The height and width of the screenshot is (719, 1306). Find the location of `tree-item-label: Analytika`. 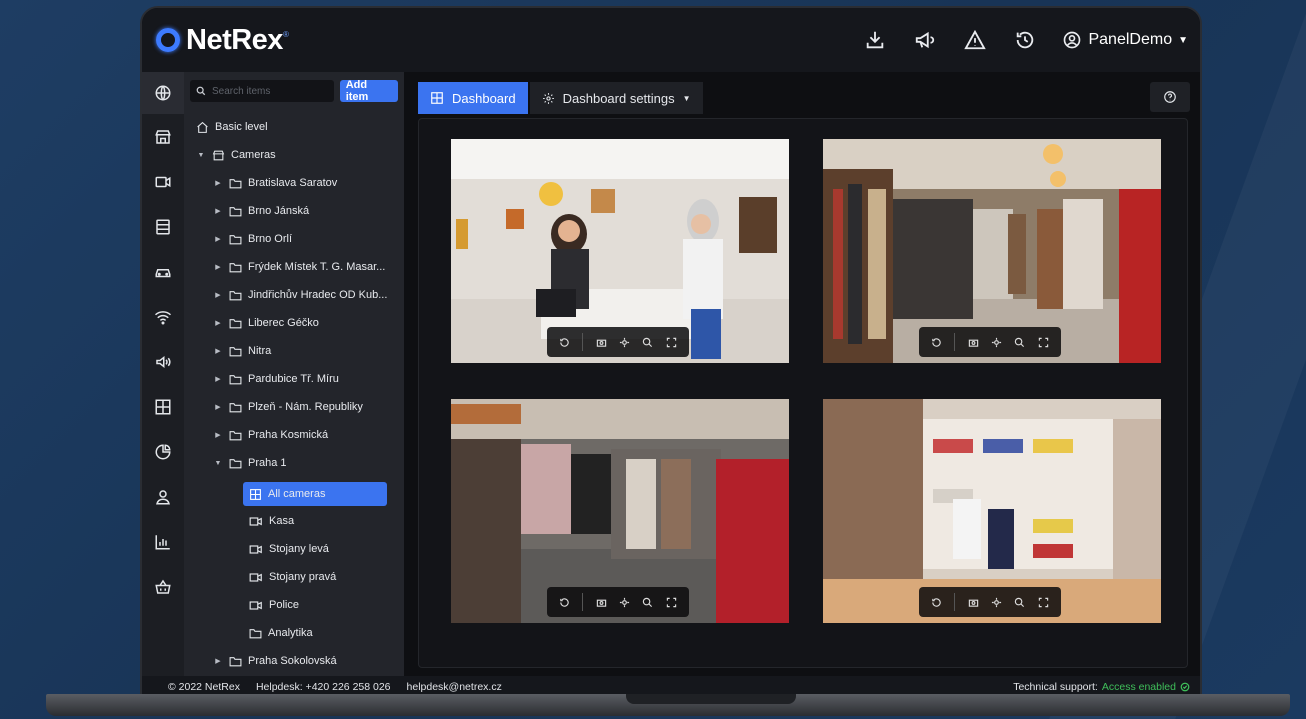

tree-item-label: Analytika is located at coordinates (290, 633).